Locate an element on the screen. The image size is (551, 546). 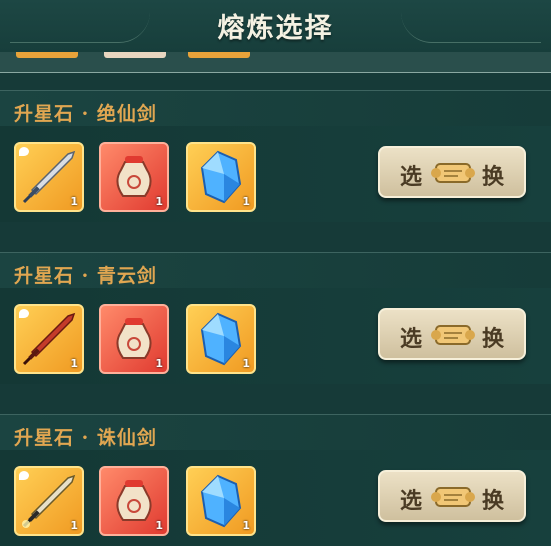
previous-row-strip is located at coordinates (275, 62).